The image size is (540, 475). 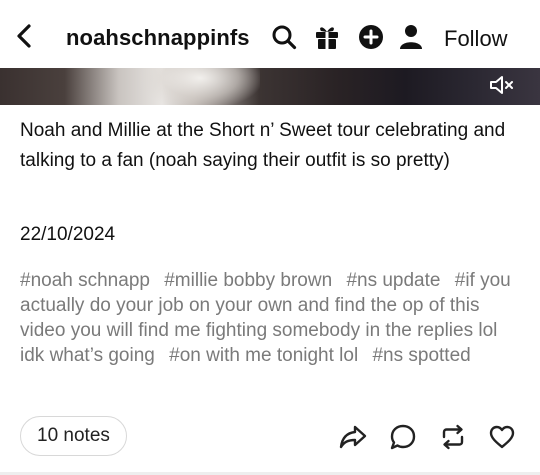 I want to click on search-button, so click(x=284, y=37).